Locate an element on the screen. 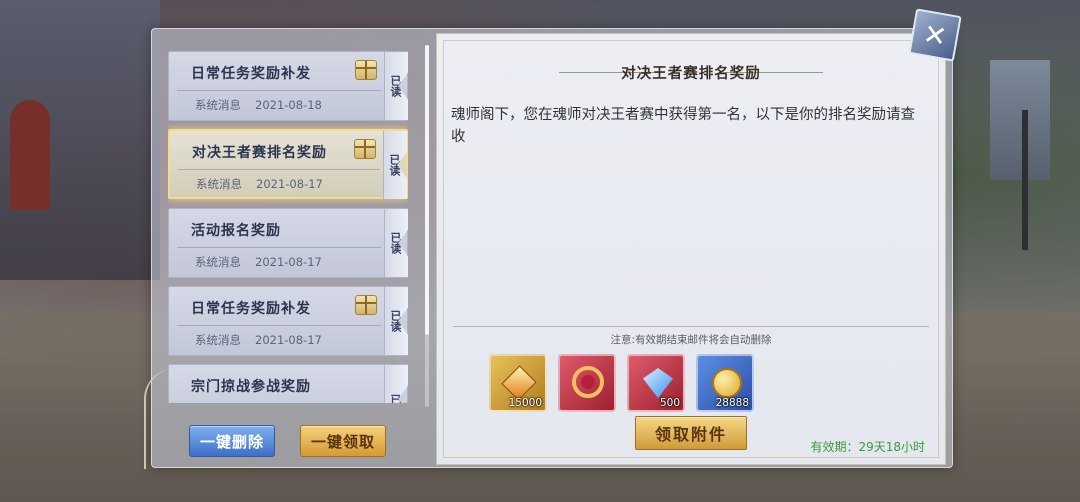 This screenshot has width=1080, height=502. close-icon: ✕ is located at coordinates (935, 35).